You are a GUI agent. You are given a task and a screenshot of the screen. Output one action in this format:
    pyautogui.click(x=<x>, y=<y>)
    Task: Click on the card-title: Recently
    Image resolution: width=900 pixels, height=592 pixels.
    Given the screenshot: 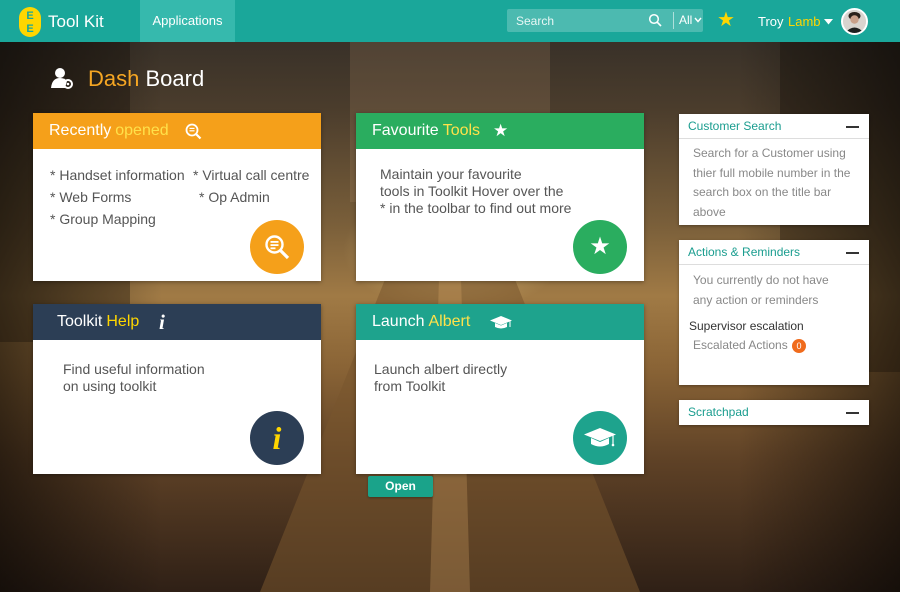 What is the action you would take?
    pyautogui.click(x=80, y=130)
    